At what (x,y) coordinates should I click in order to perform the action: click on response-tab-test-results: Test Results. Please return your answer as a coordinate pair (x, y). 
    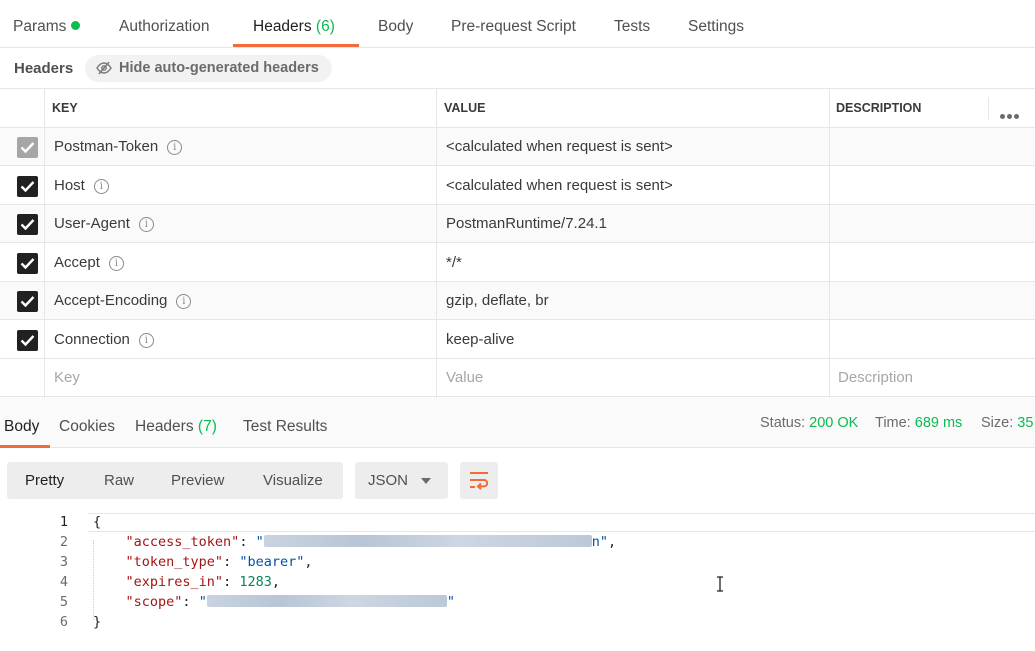
    Looking at the image, I should click on (285, 423).